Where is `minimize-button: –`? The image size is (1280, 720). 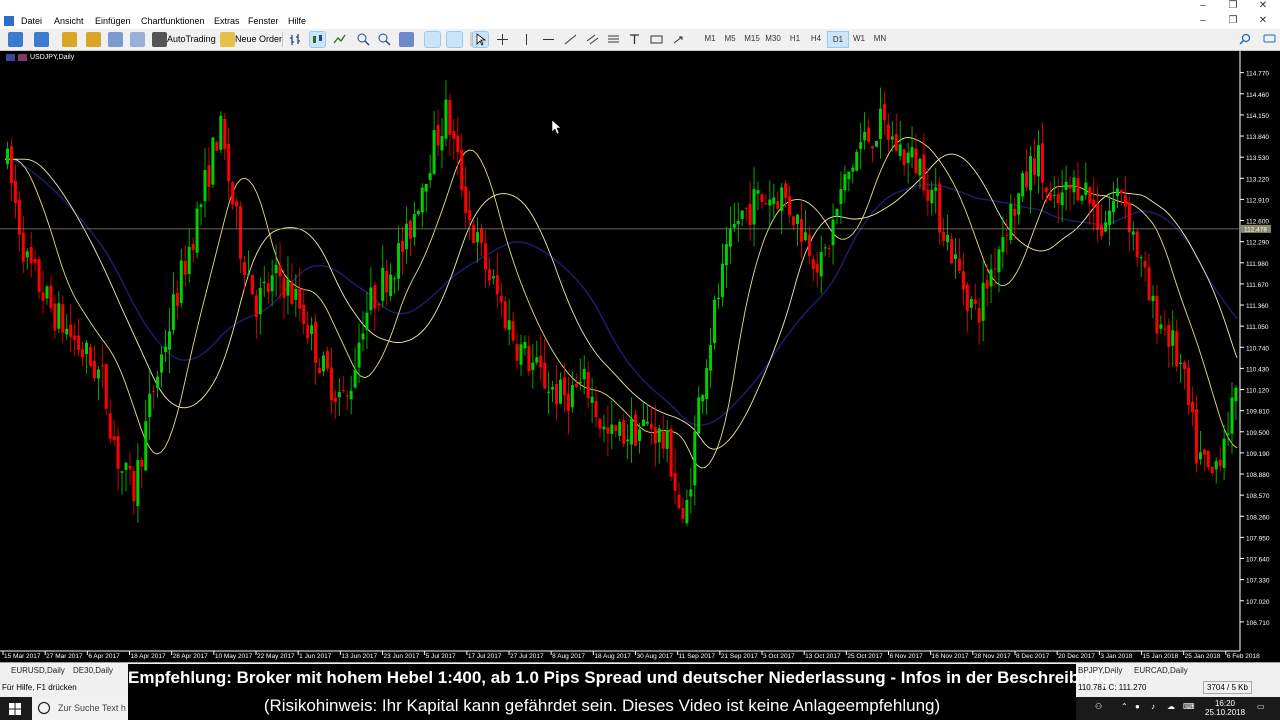 minimize-button: – is located at coordinates (1203, 7).